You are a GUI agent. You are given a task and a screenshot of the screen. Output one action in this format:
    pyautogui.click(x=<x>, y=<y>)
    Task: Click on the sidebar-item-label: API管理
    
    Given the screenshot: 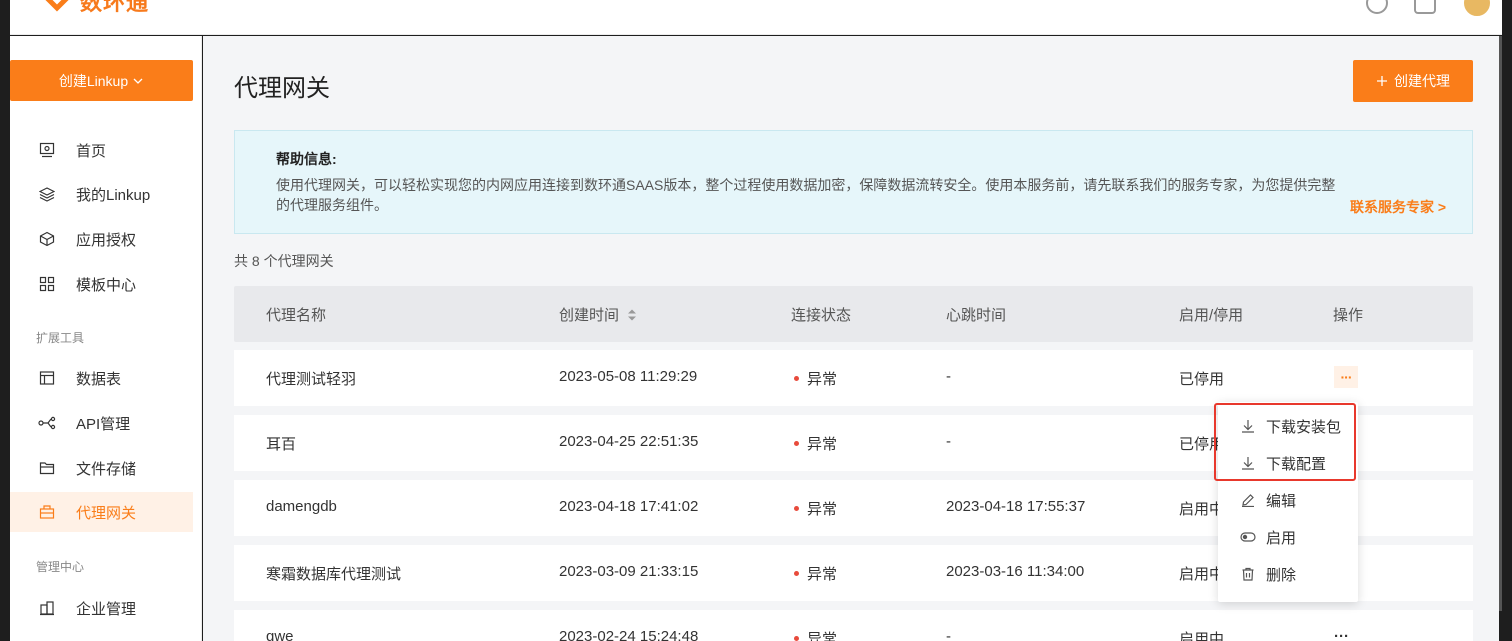 What is the action you would take?
    pyautogui.click(x=103, y=424)
    